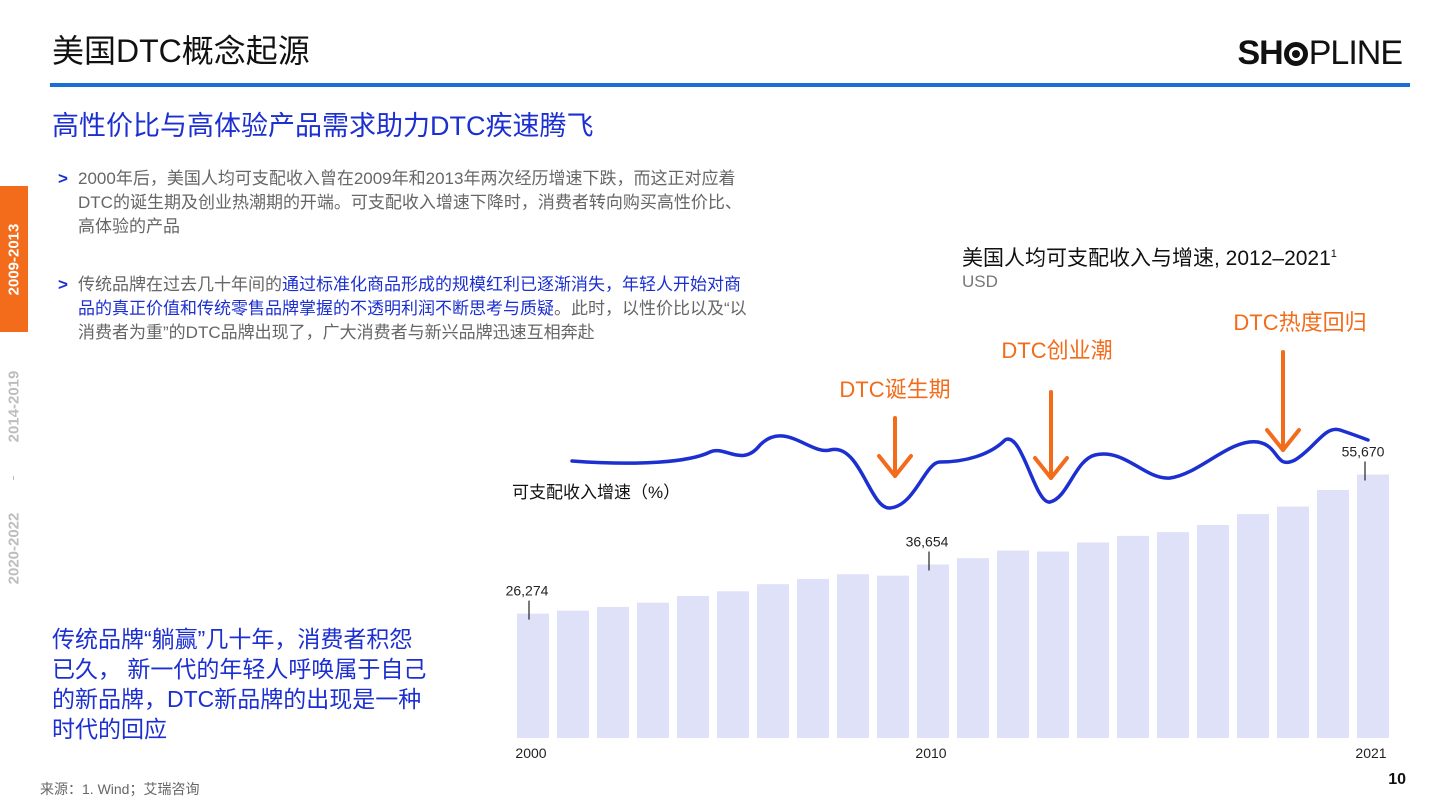  What do you see at coordinates (1299, 322) in the screenshot?
I see `annotation-label: DTC热度回归` at bounding box center [1299, 322].